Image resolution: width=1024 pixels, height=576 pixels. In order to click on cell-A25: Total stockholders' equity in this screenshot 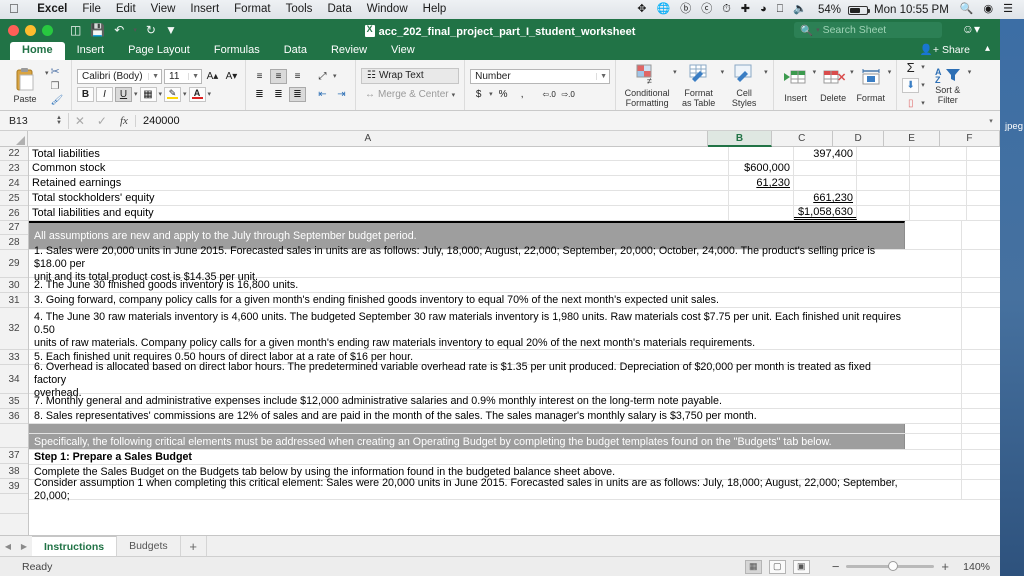, I will do `click(379, 198)`.